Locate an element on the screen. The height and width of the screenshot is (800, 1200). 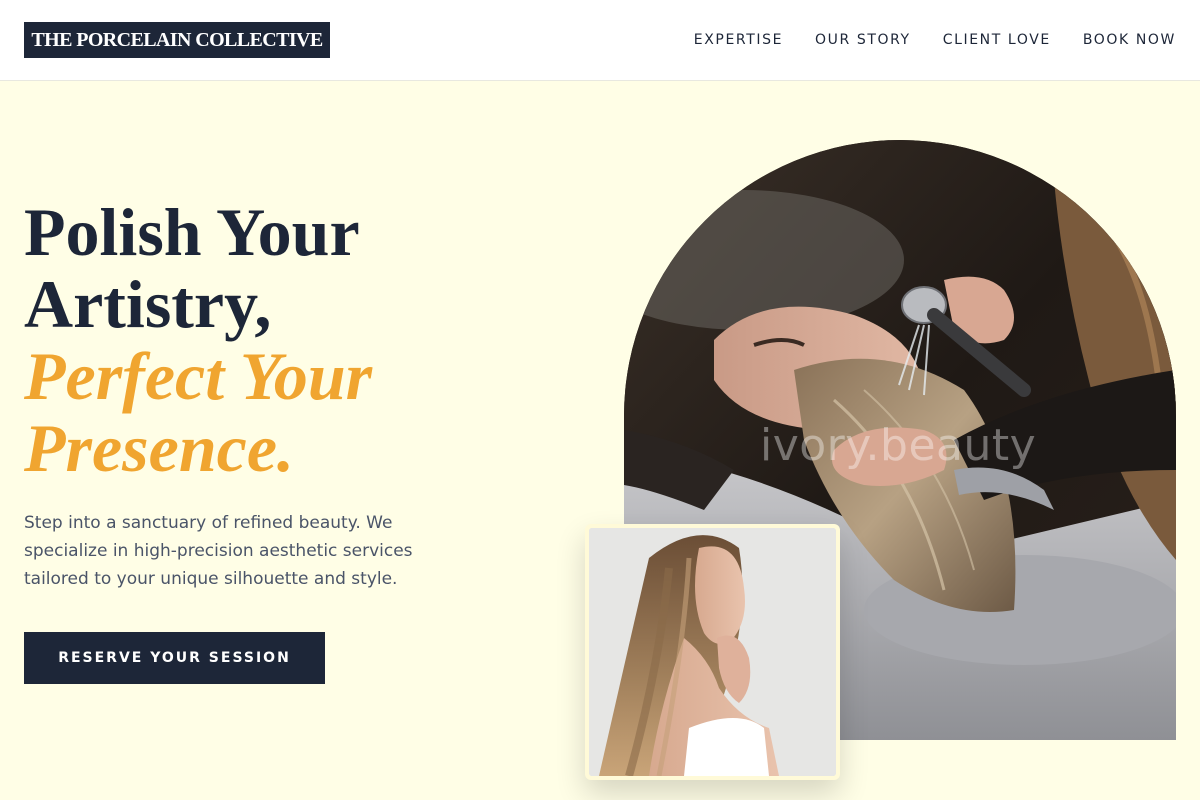
brand-logo: THE PORCELAIN COLLECTIVE is located at coordinates (177, 40).